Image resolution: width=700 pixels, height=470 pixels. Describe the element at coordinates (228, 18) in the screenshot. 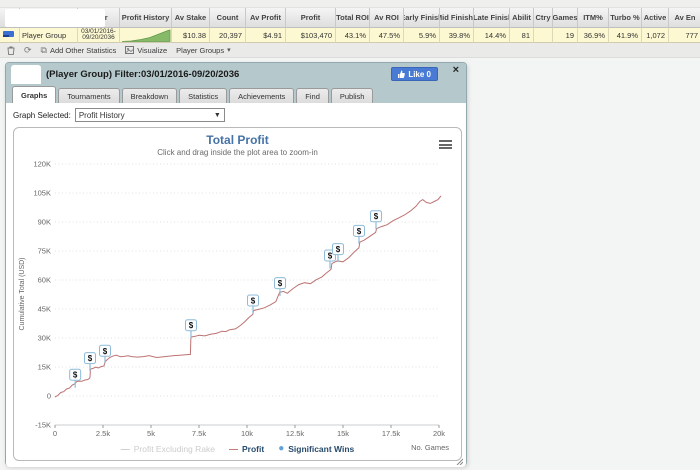

I see `header-count: Count` at that location.